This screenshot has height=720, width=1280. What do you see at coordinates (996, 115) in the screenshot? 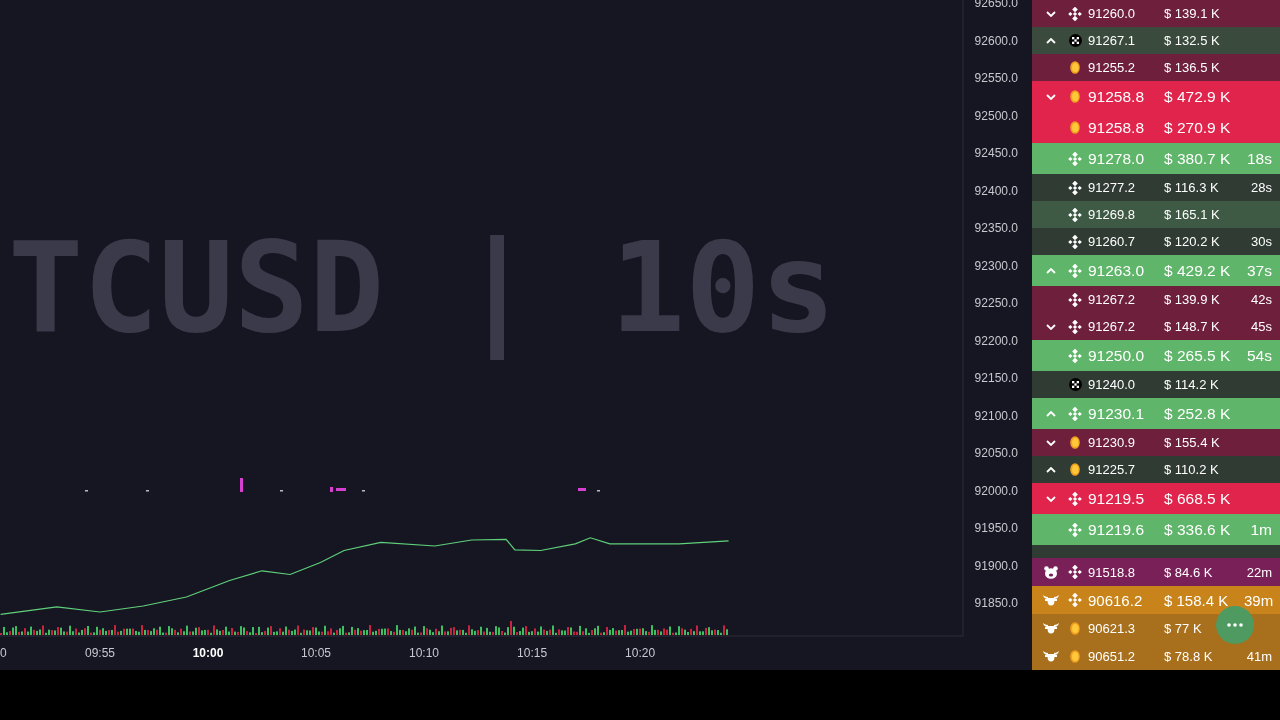
I see `price-axis-label: 92500.0` at bounding box center [996, 115].